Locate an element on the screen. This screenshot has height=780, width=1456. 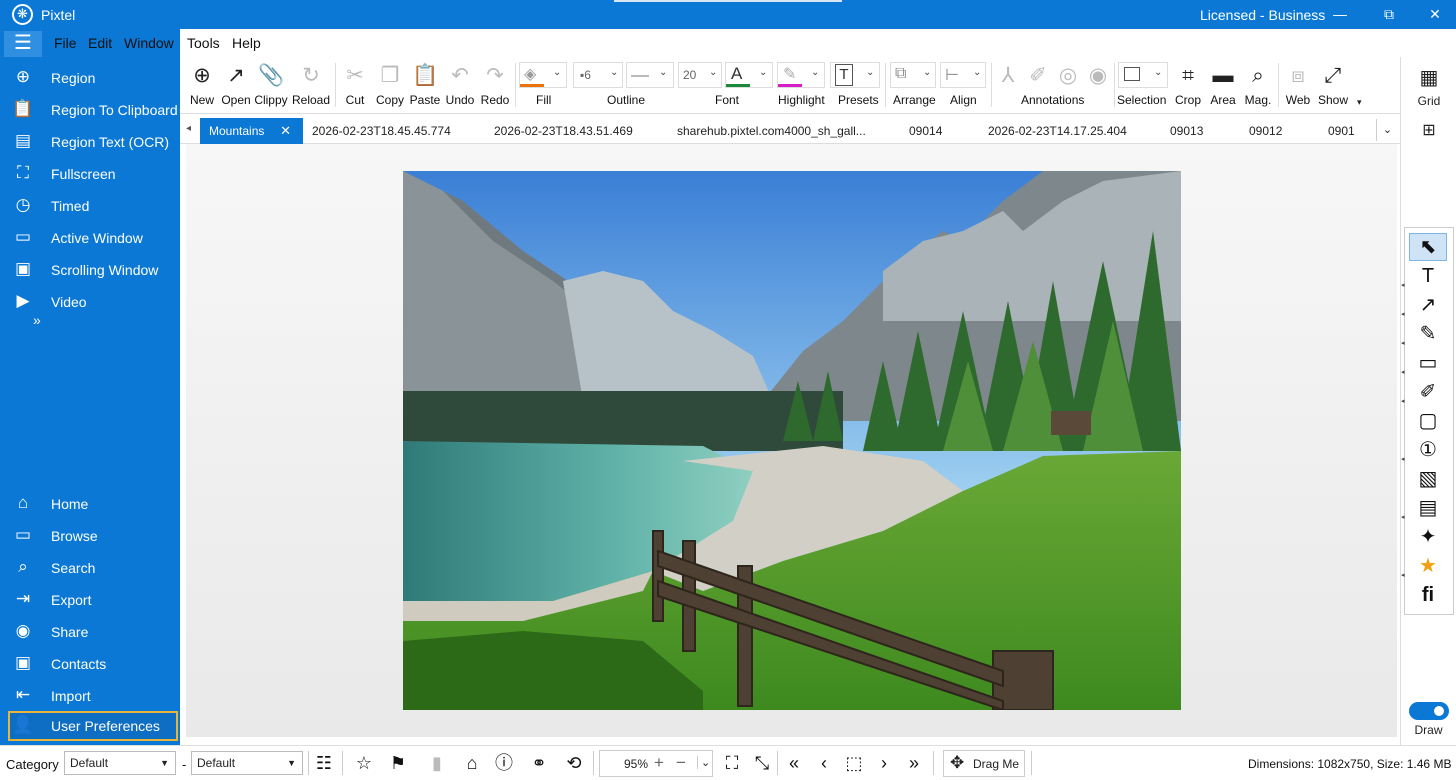
magic-icon: ✦ is located at coordinates (1428, 537).